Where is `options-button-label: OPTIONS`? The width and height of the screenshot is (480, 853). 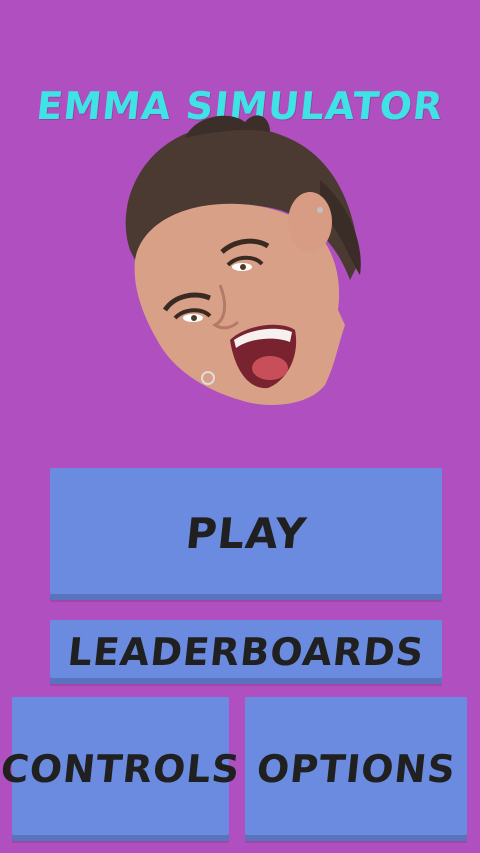
options-button-label: OPTIONS is located at coordinates (356, 769).